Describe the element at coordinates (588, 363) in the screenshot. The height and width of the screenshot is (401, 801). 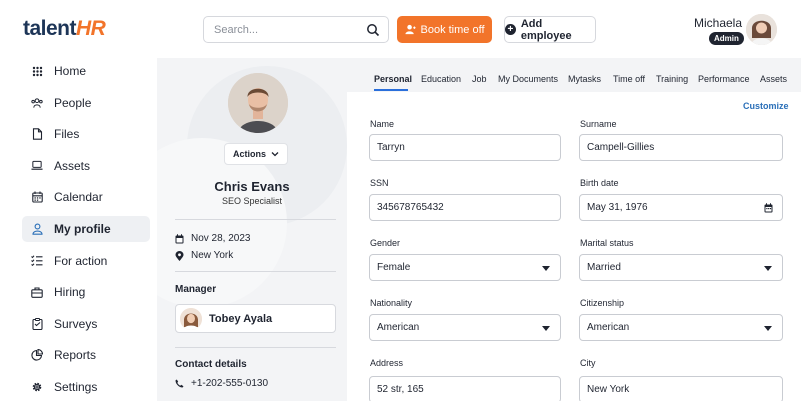
I see `city-label: City` at that location.